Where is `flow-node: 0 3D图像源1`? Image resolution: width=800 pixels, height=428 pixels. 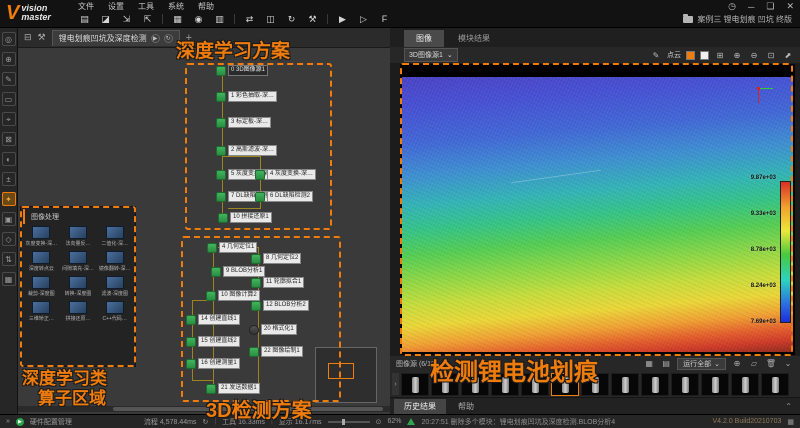
flow-node: 0 3D图像源1 is located at coordinates (242, 70).